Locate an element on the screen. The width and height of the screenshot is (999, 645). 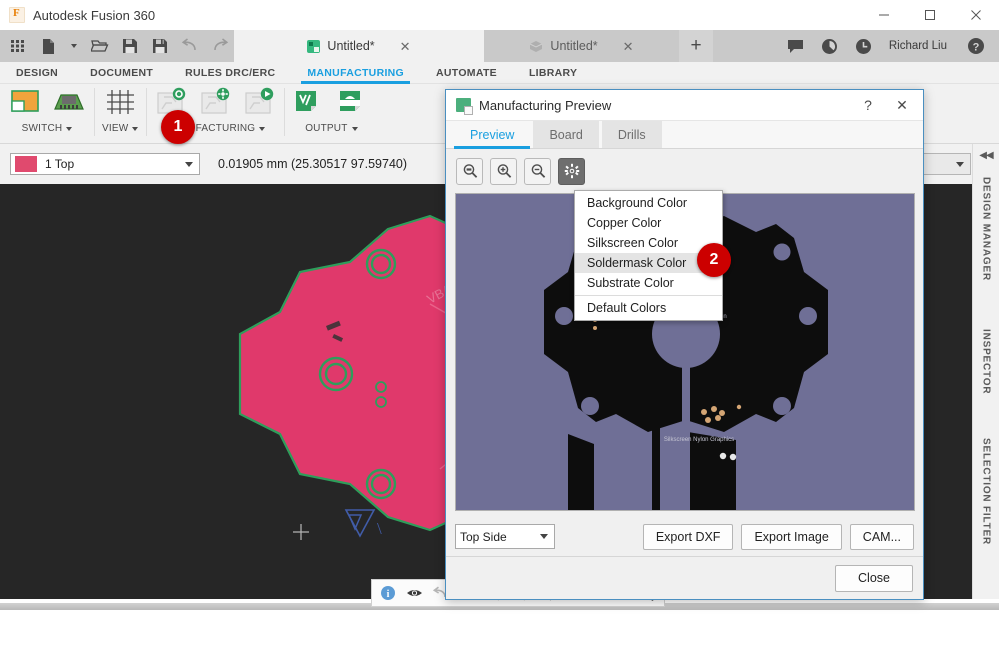
layer-select: 1 Top is located at coordinates (105, 164).